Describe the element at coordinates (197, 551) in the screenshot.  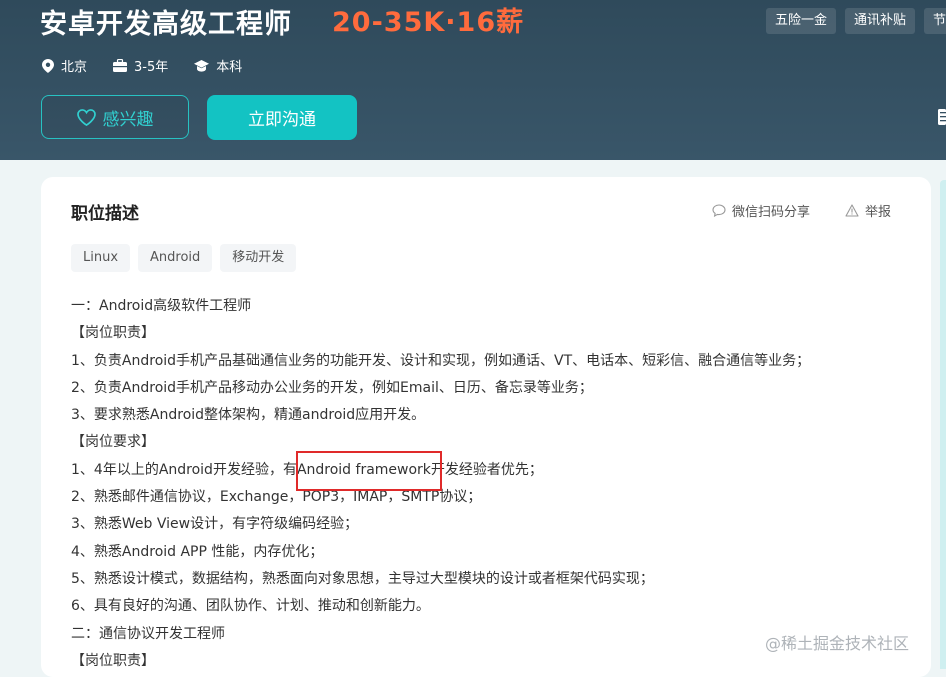
I see `description-line: 4、熟悉Android APP 性能，内存优化；` at that location.